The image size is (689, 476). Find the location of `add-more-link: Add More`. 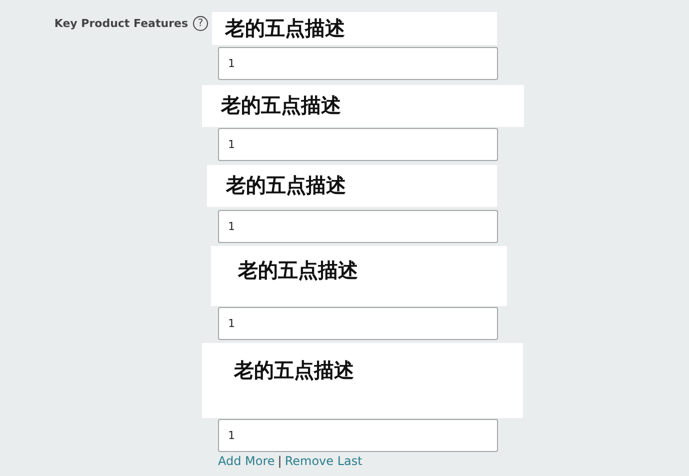

add-more-link: Add More is located at coordinates (246, 461).